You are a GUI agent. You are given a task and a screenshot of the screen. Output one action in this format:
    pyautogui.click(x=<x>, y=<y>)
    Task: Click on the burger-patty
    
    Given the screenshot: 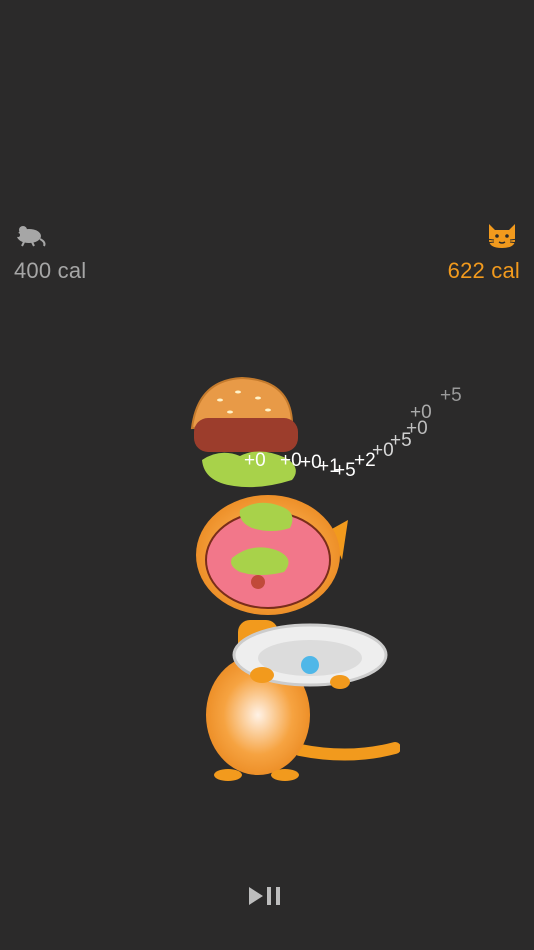 What is the action you would take?
    pyautogui.click(x=246, y=435)
    